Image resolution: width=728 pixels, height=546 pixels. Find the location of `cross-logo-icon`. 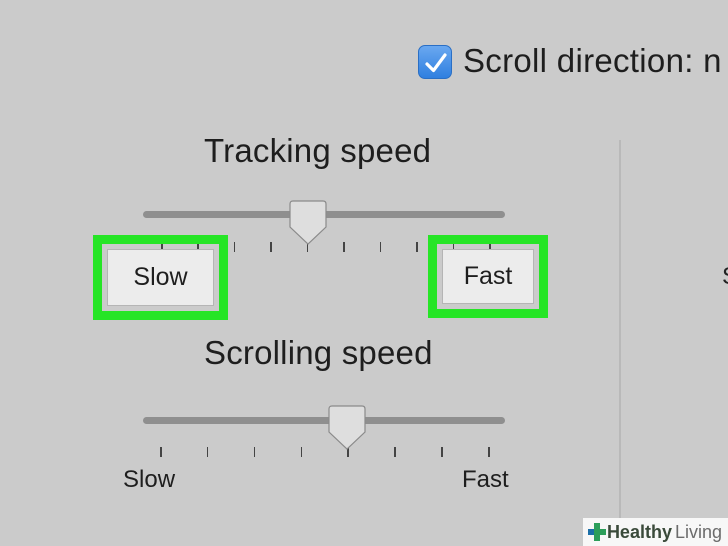

cross-logo-icon is located at coordinates (596, 532).